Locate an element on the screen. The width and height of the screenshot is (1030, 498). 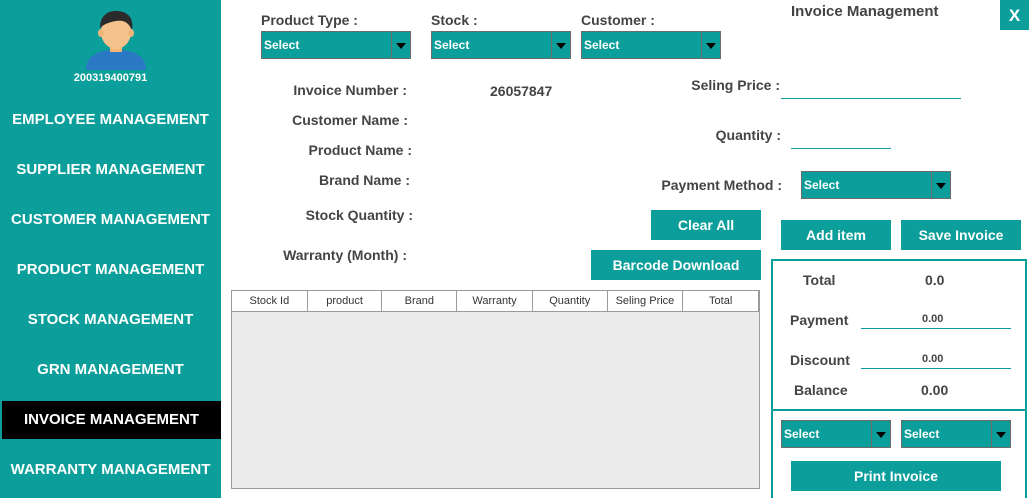
user-avatar-icon is located at coordinates (116, 40).